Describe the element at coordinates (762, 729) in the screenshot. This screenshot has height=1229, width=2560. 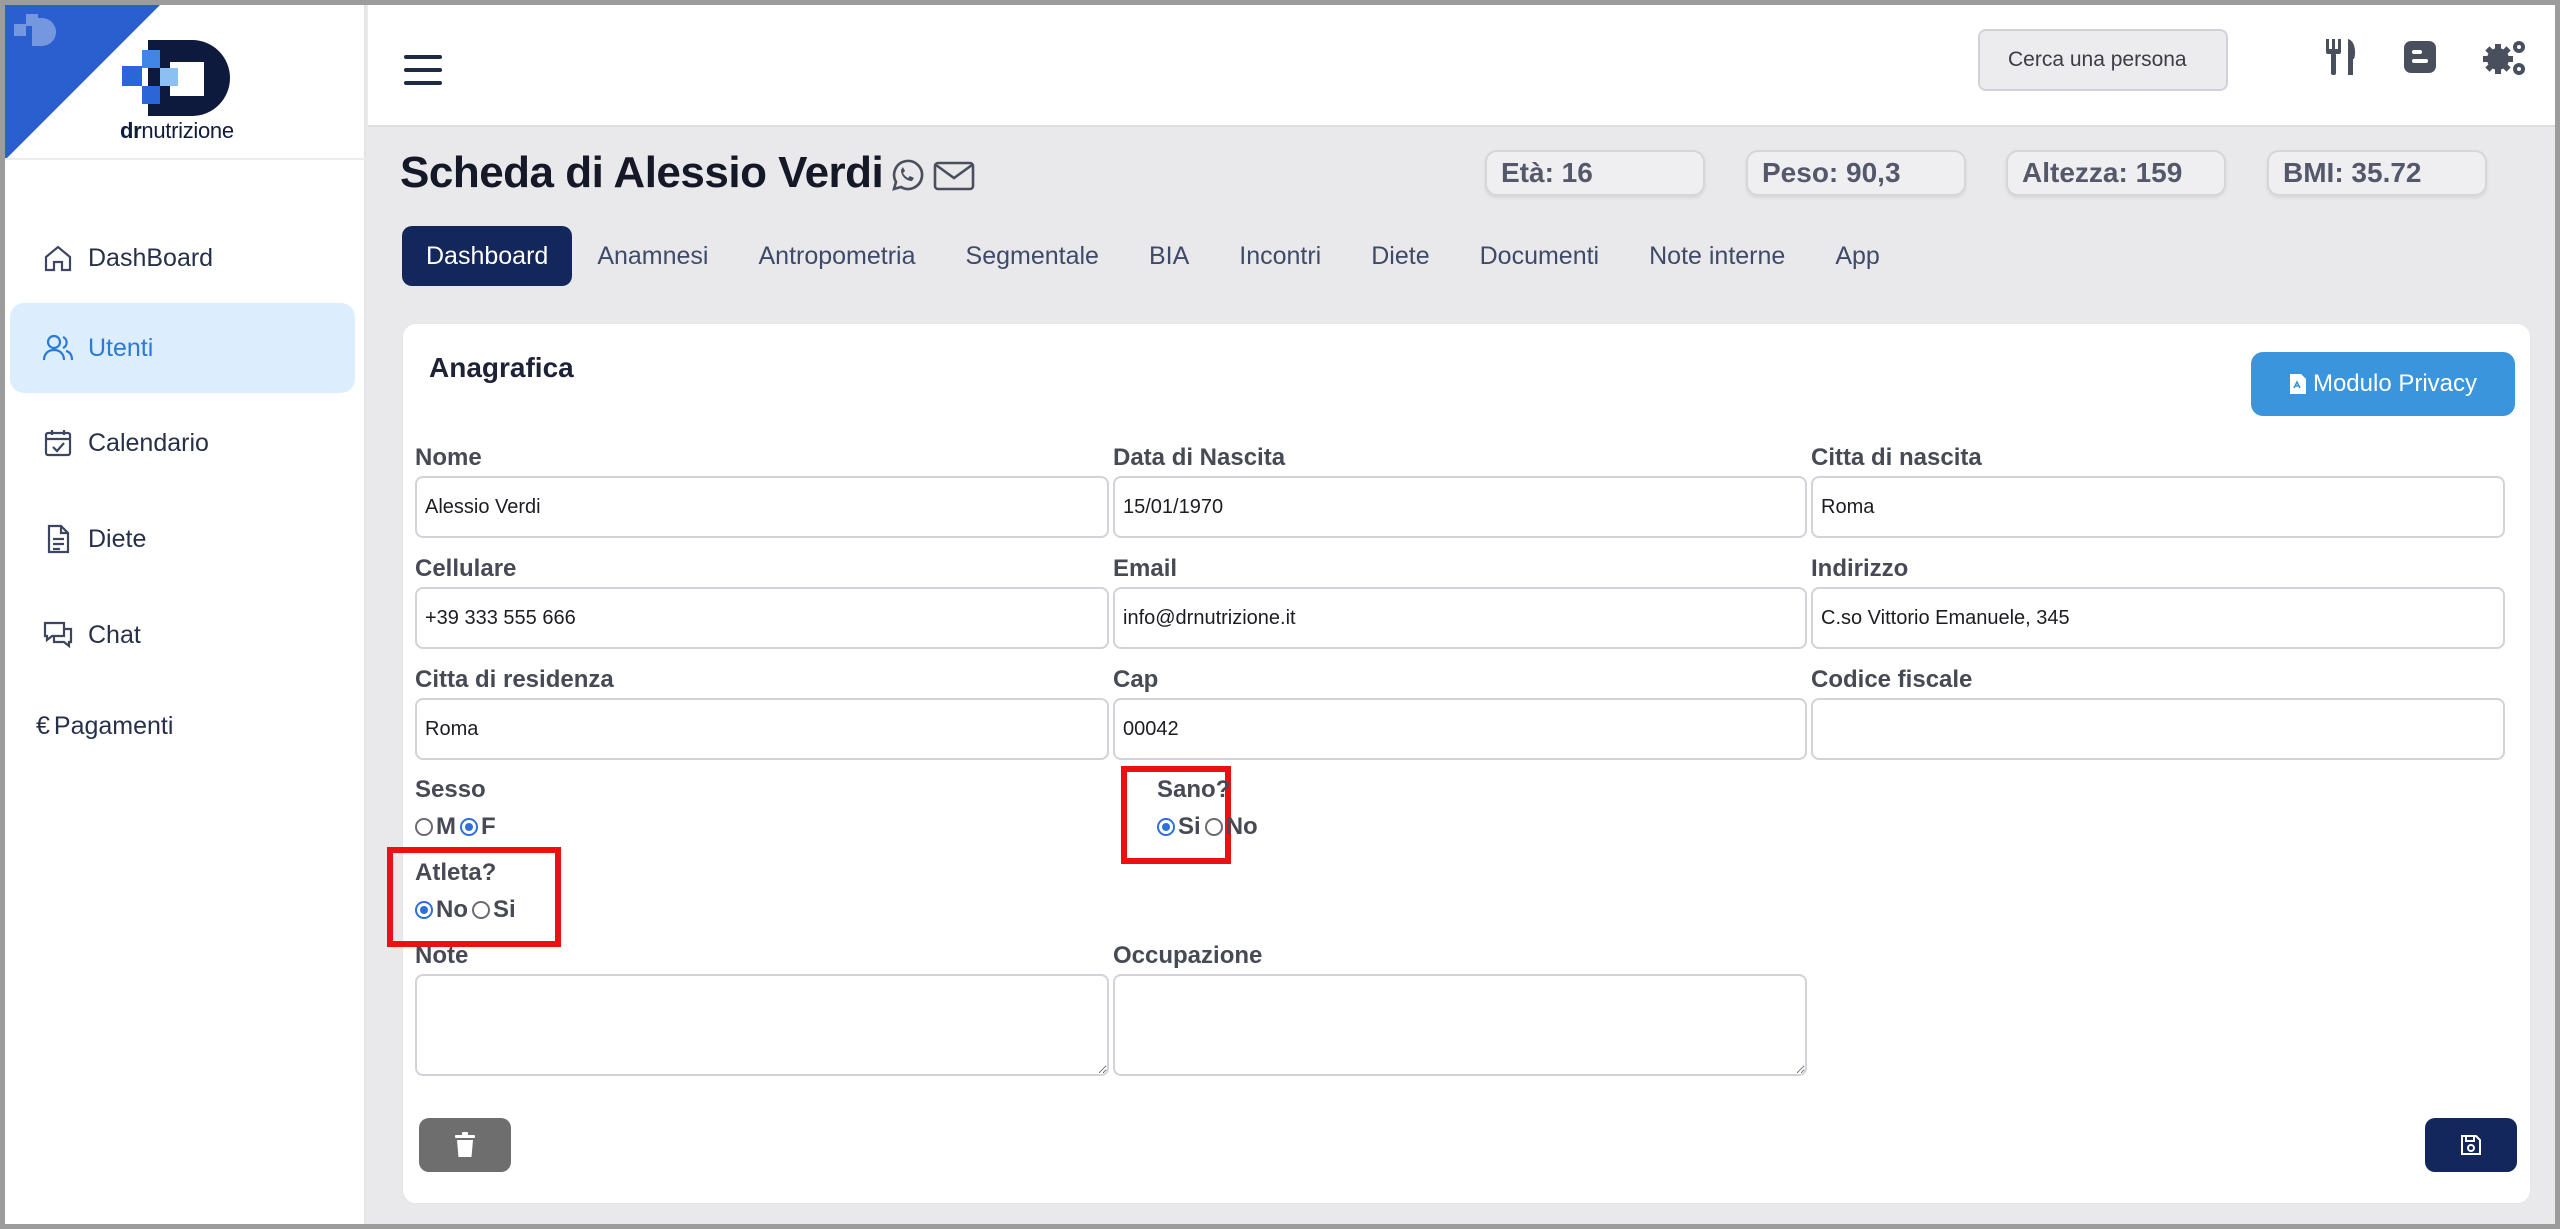
I see `citta-residenza-field` at that location.